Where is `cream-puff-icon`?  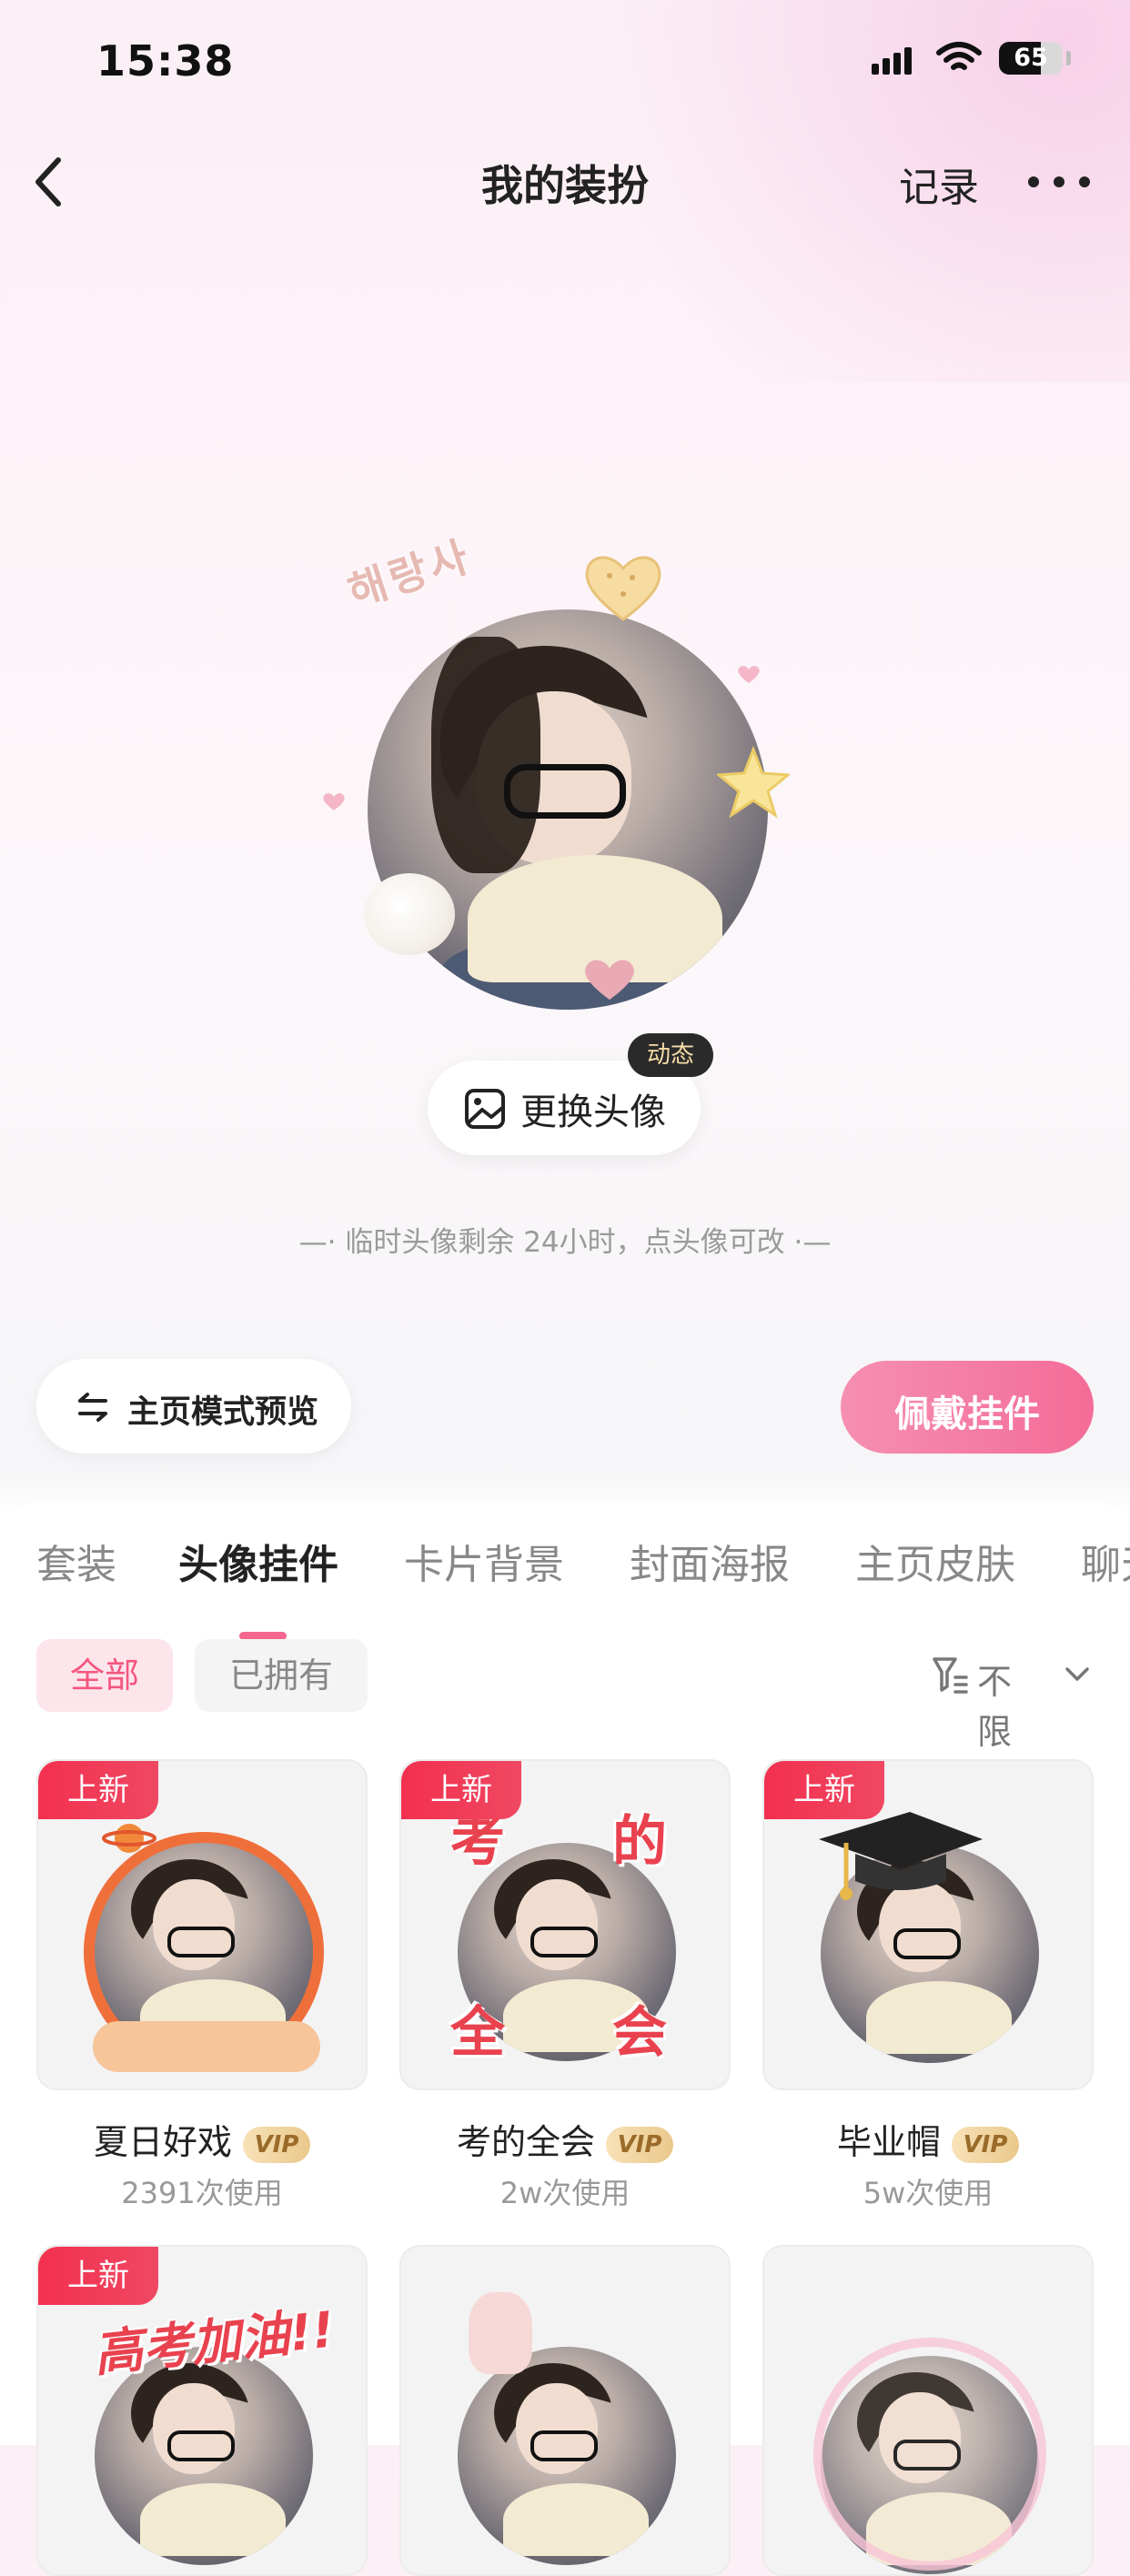
cream-puff-icon is located at coordinates (410, 914).